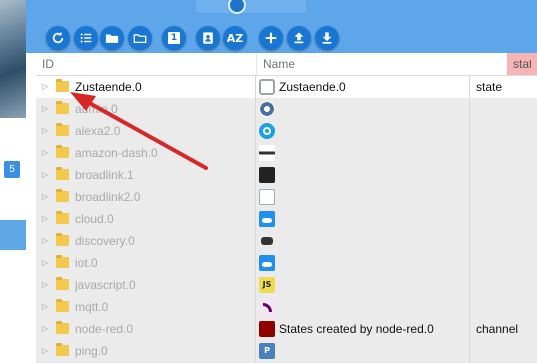 The width and height of the screenshot is (537, 363). I want to click on upload-icon, so click(299, 38).